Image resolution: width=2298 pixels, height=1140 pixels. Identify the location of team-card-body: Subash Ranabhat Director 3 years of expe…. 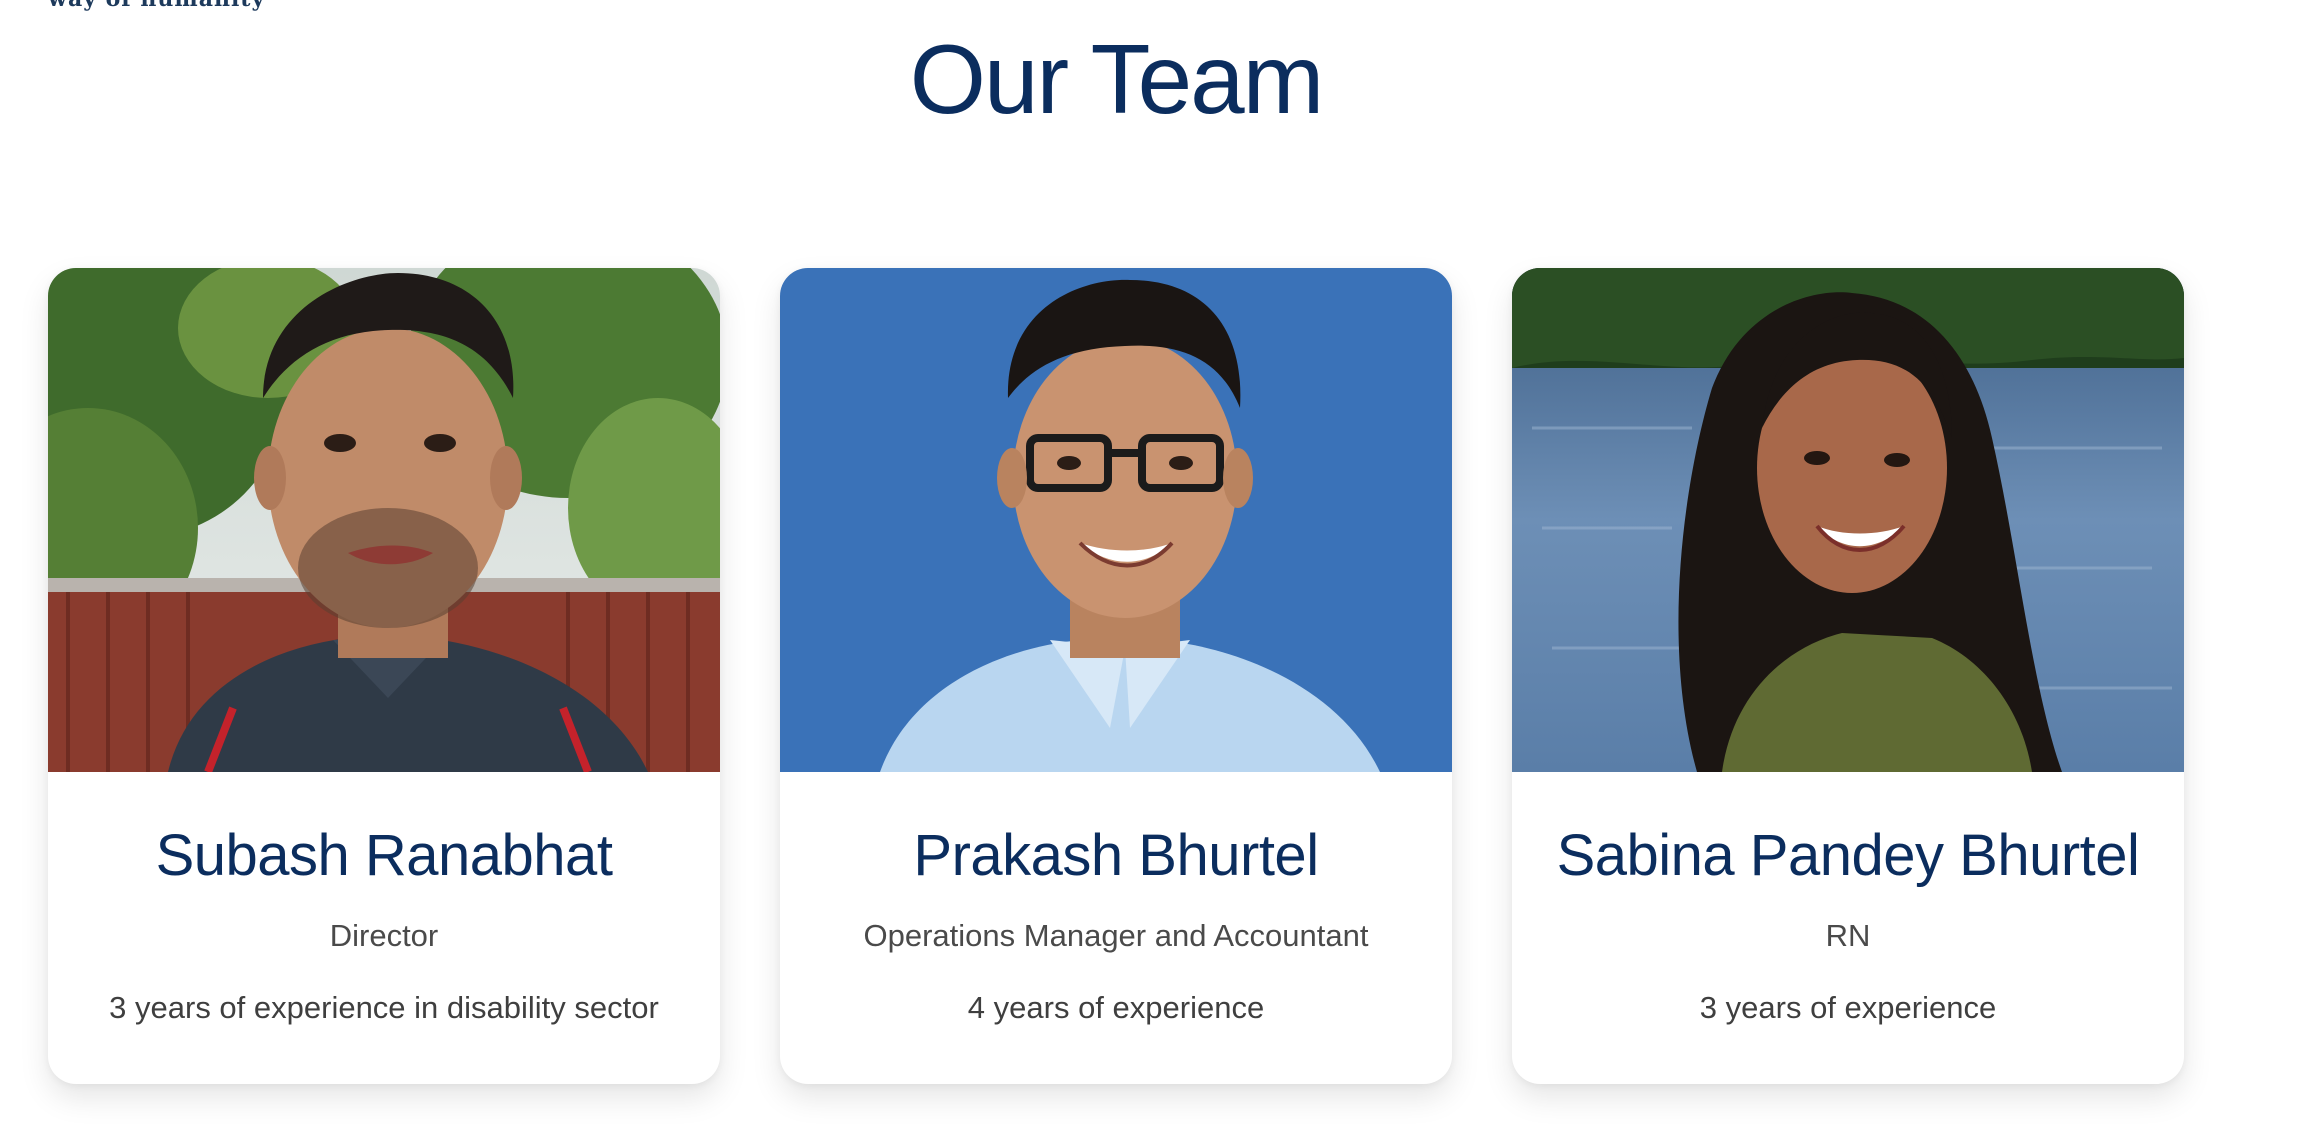
(384, 899).